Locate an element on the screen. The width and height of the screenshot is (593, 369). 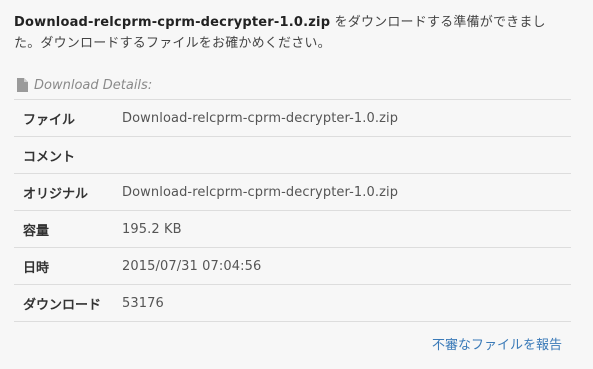
table-row-comment: コメント is located at coordinates (292, 155).